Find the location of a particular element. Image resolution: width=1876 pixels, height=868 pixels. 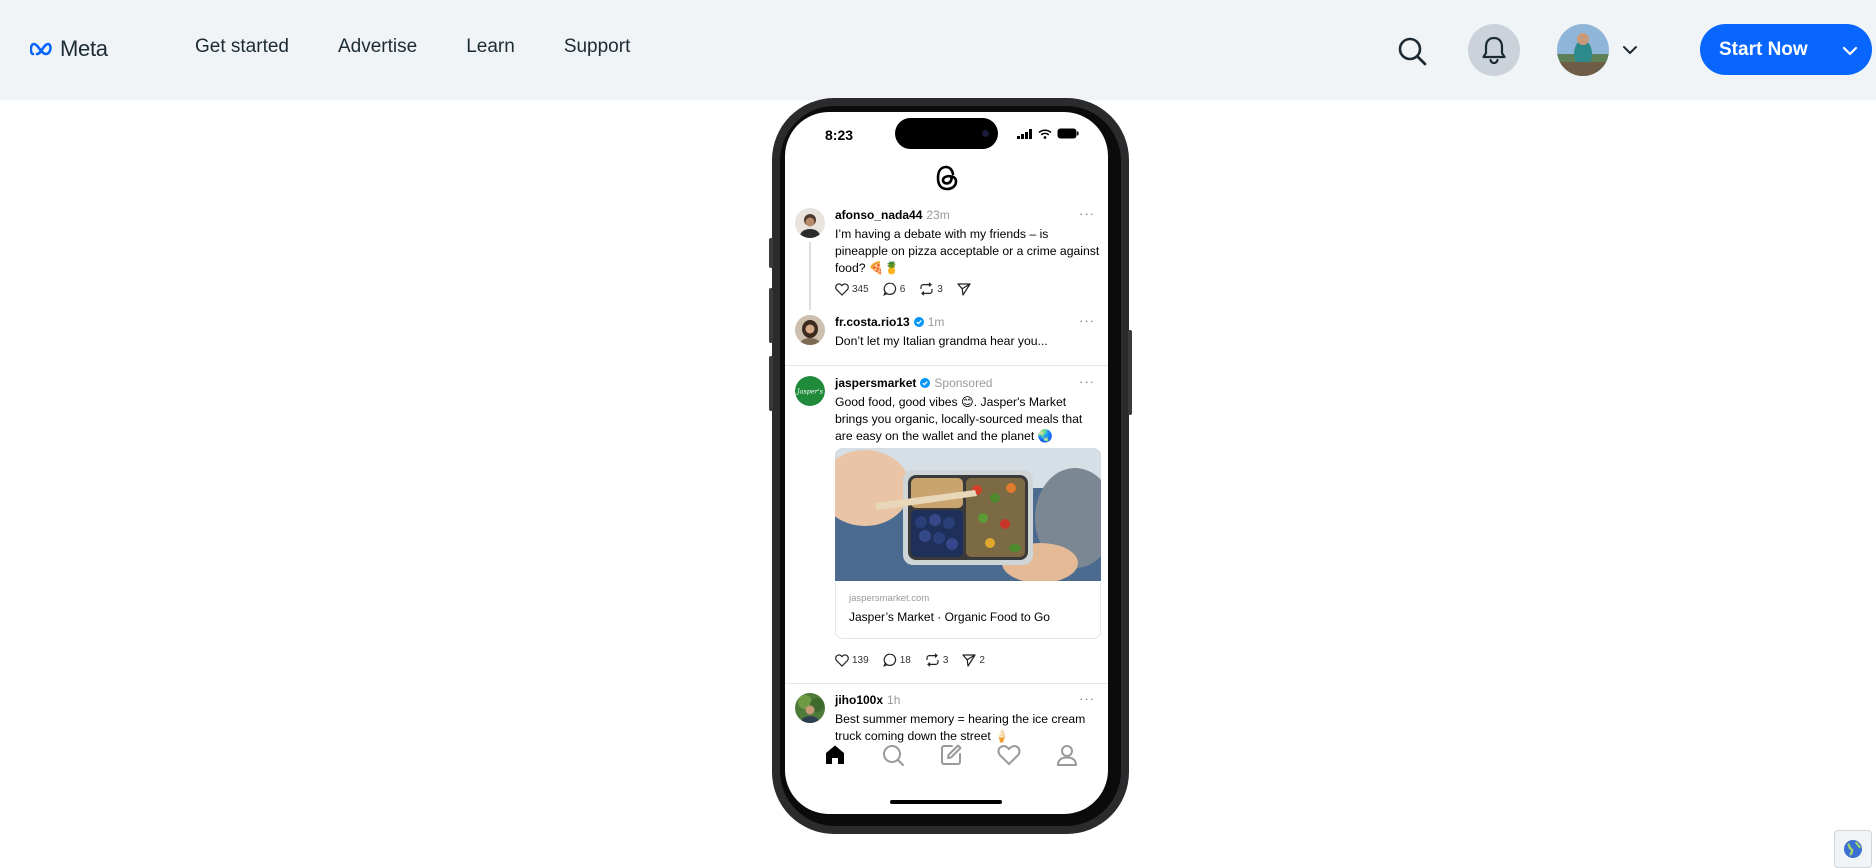

account-avatar is located at coordinates (1583, 50).